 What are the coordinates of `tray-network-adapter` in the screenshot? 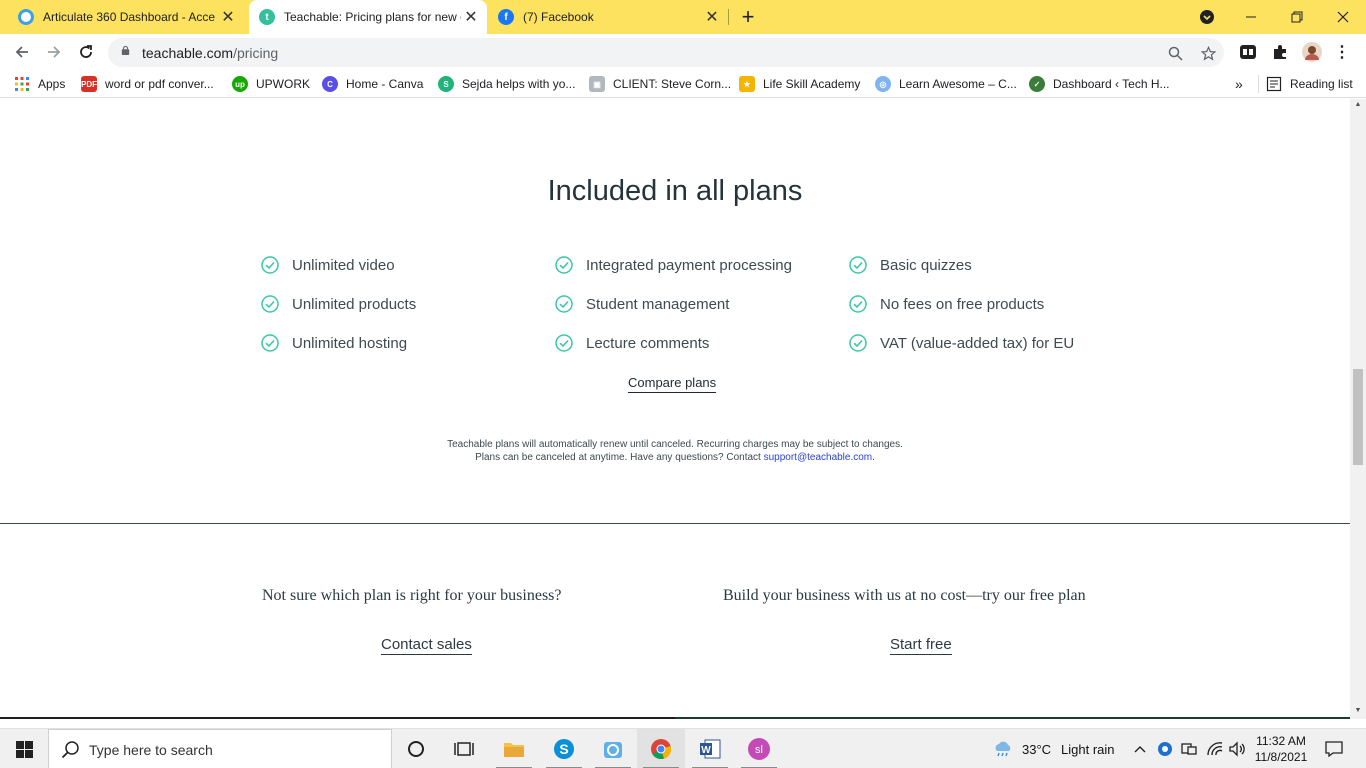 It's located at (1189, 748).